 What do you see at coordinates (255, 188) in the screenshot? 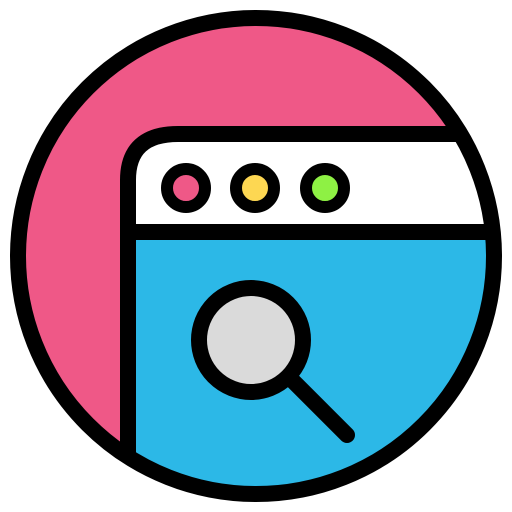
I see `window-dot-yellow-icon` at bounding box center [255, 188].